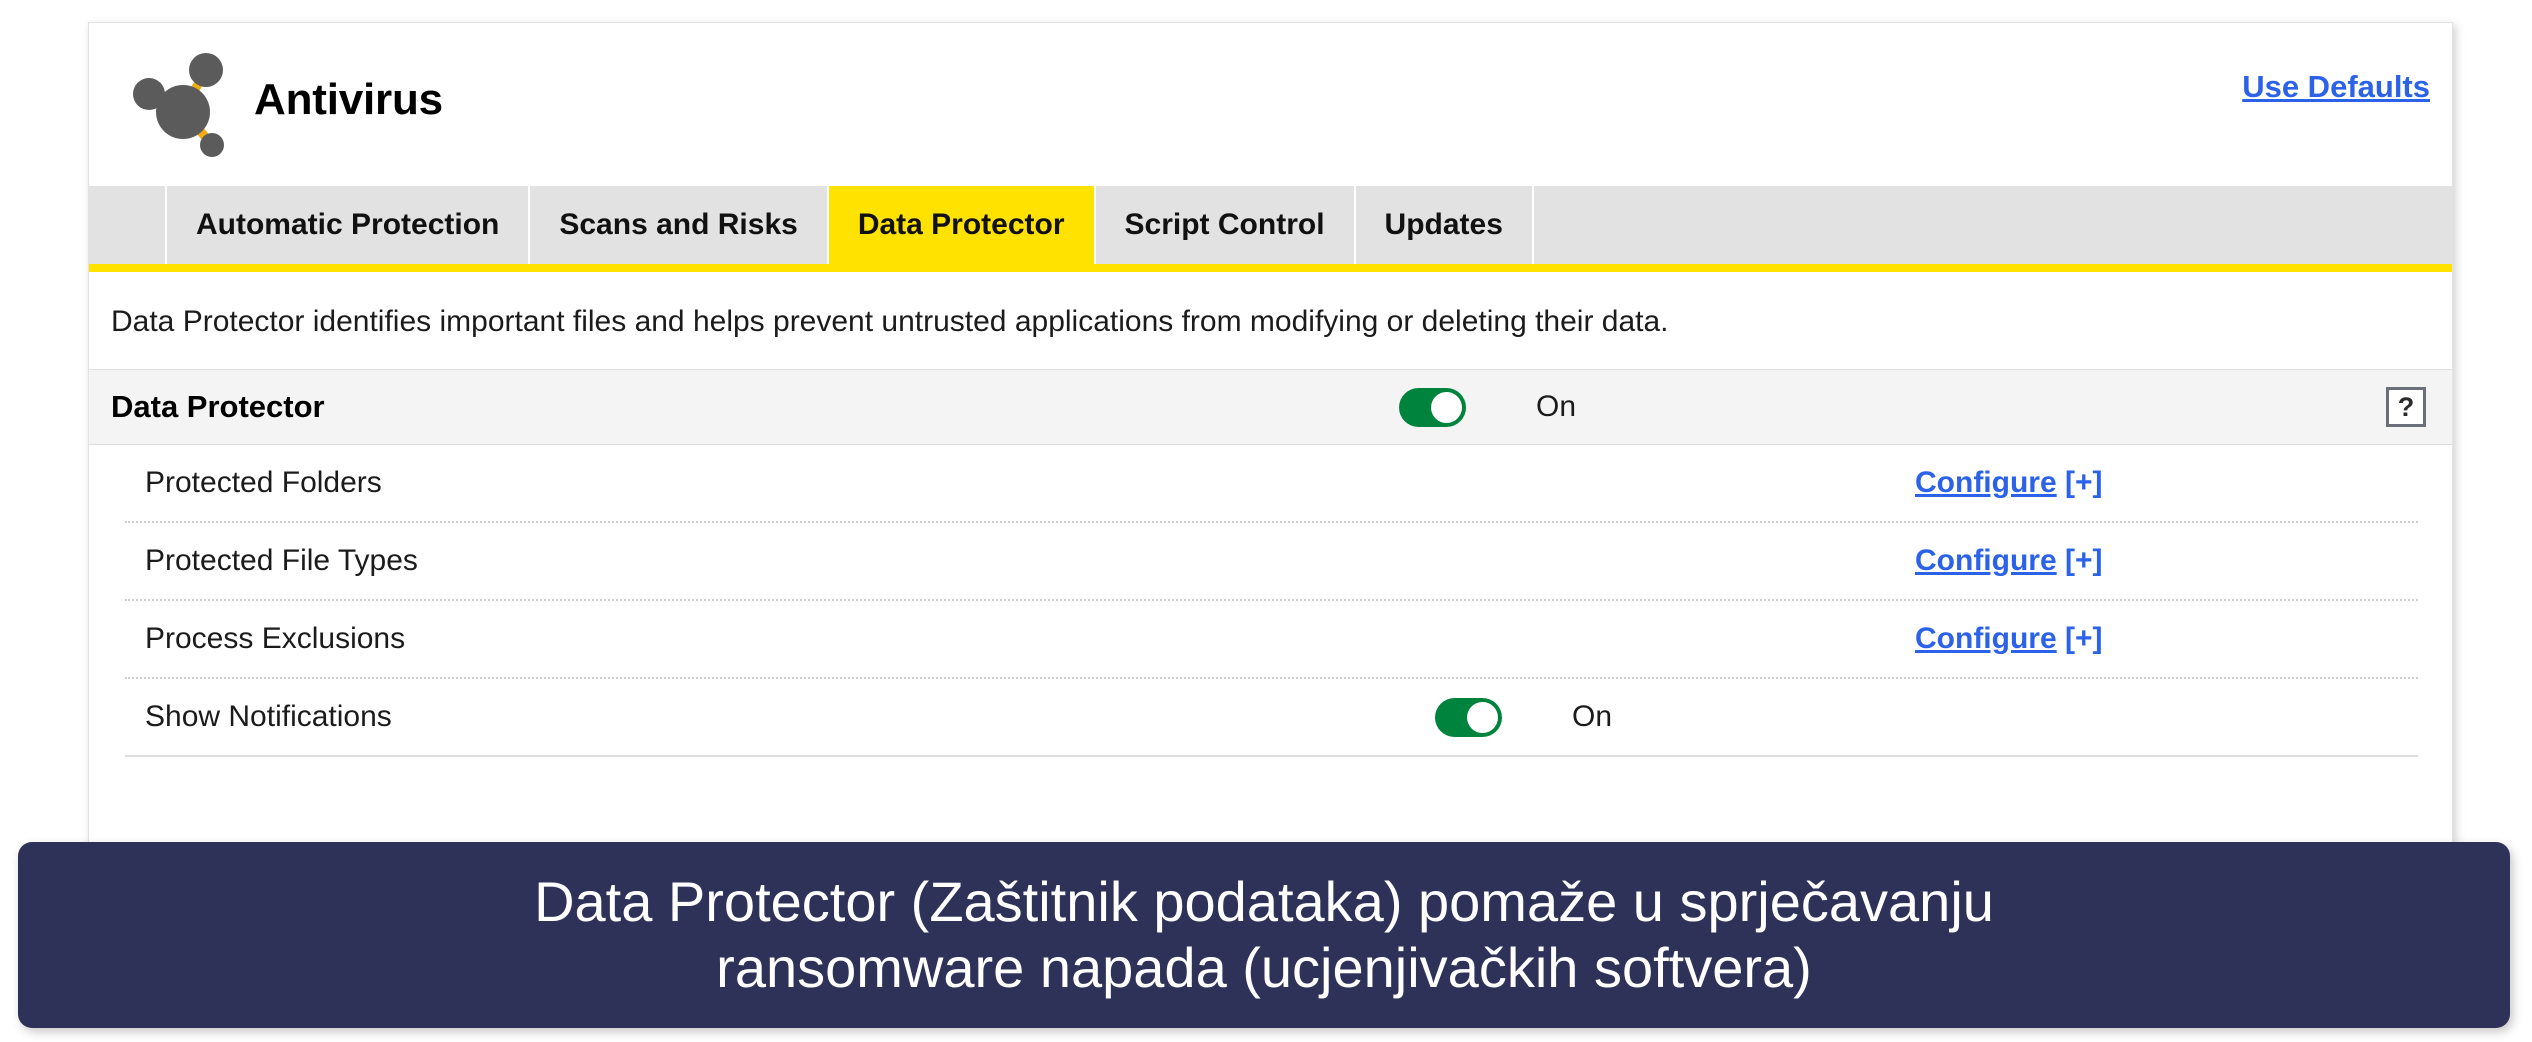 Image resolution: width=2532 pixels, height=1042 pixels. I want to click on setting-row-process-exclusions: Process Exclusions Configure [+], so click(1271, 640).